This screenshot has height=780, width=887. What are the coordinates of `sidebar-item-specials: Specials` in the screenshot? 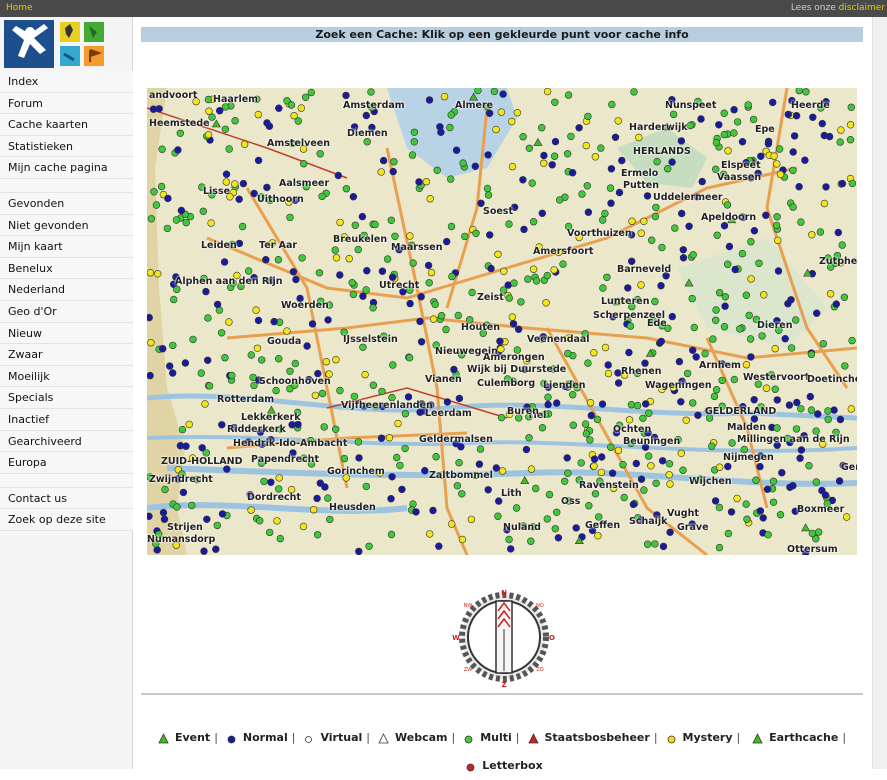 It's located at (66, 398).